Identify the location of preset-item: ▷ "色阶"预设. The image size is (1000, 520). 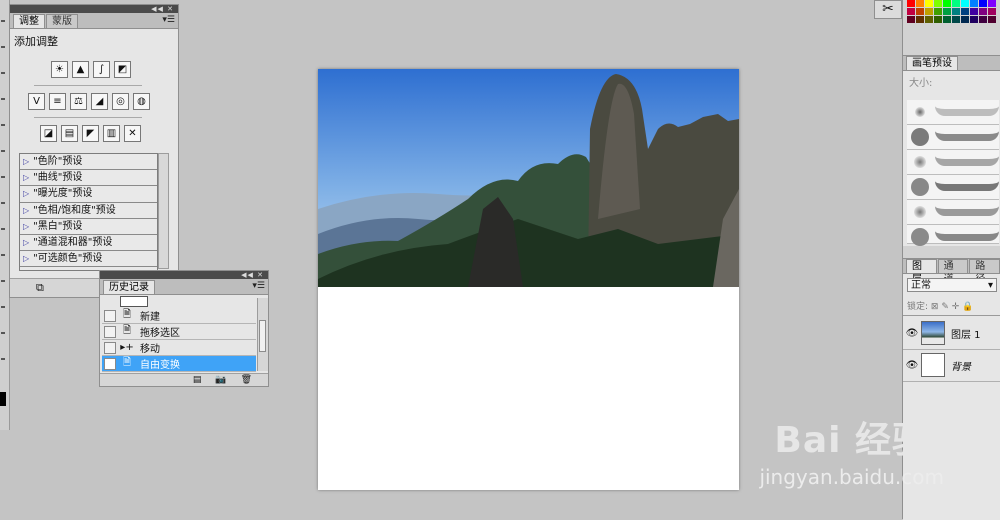
(88, 162).